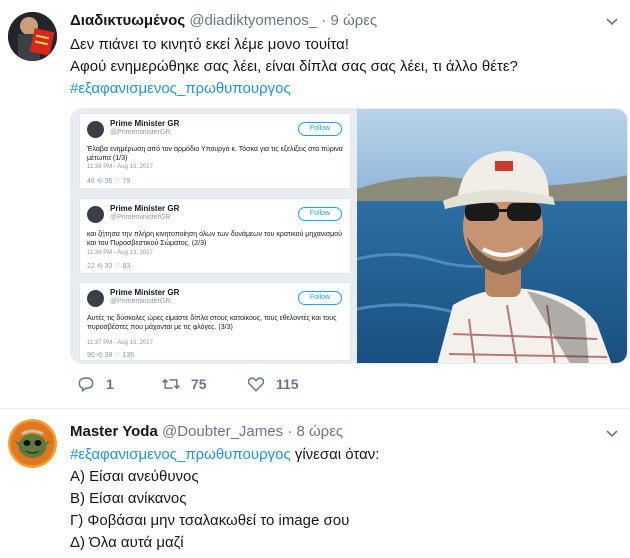  What do you see at coordinates (287, 384) in the screenshot?
I see `like-count: 115` at bounding box center [287, 384].